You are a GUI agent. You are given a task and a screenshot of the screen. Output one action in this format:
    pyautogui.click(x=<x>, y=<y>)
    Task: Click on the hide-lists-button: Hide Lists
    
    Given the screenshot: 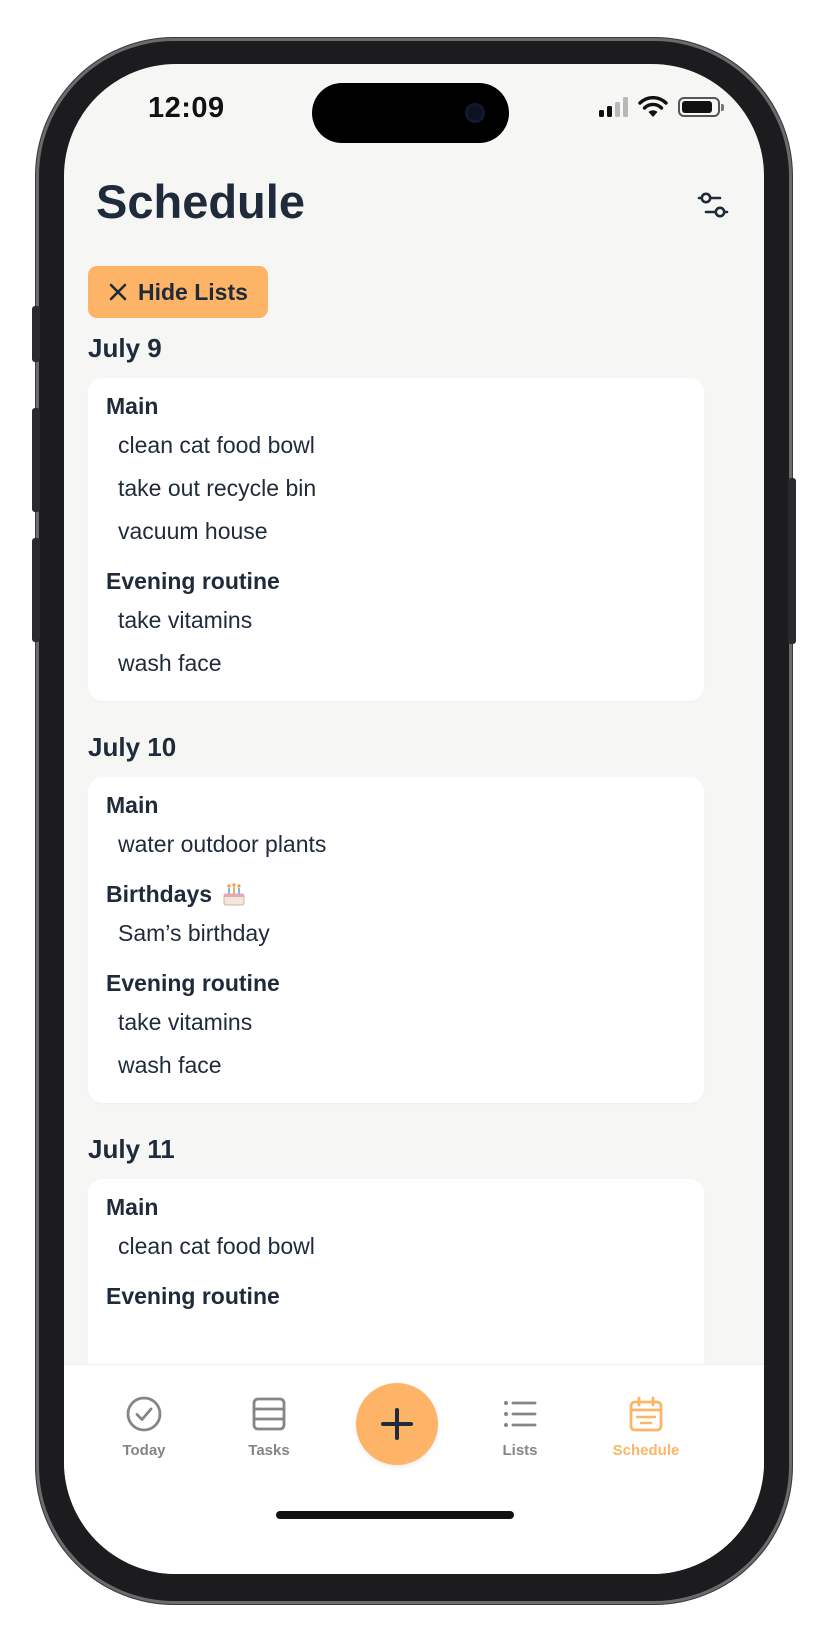 What is the action you would take?
    pyautogui.click(x=178, y=292)
    